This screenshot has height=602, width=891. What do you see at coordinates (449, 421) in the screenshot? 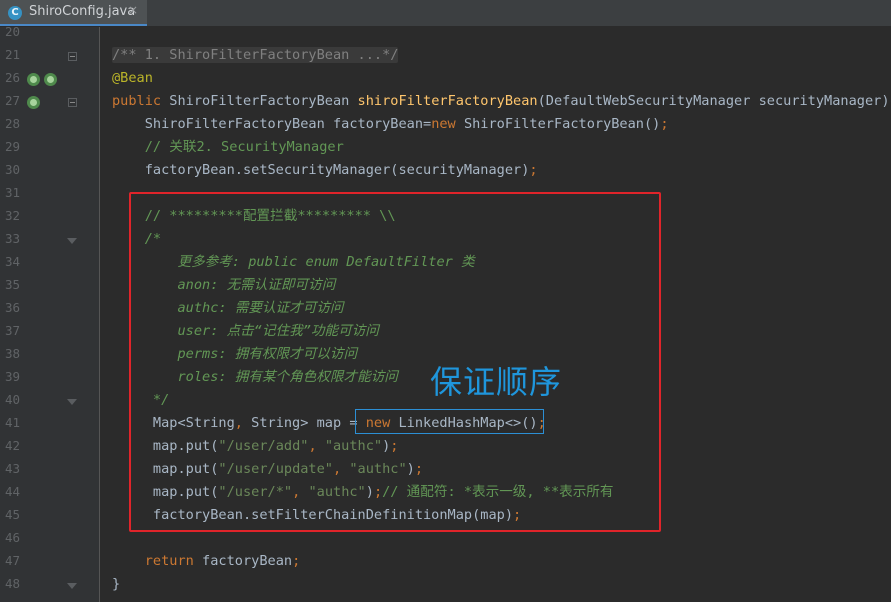
I see `highlight-box-linkedhashmap` at bounding box center [449, 421].